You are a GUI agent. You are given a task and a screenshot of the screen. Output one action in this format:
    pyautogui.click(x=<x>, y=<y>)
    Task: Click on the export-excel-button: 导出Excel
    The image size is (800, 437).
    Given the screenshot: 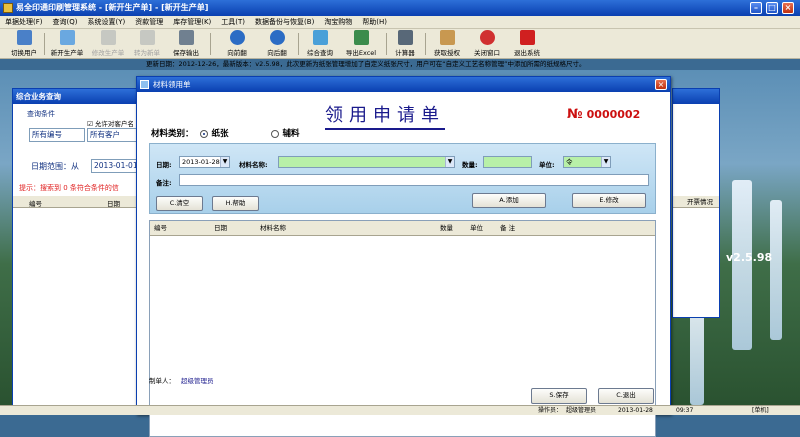 What is the action you would take?
    pyautogui.click(x=361, y=44)
    